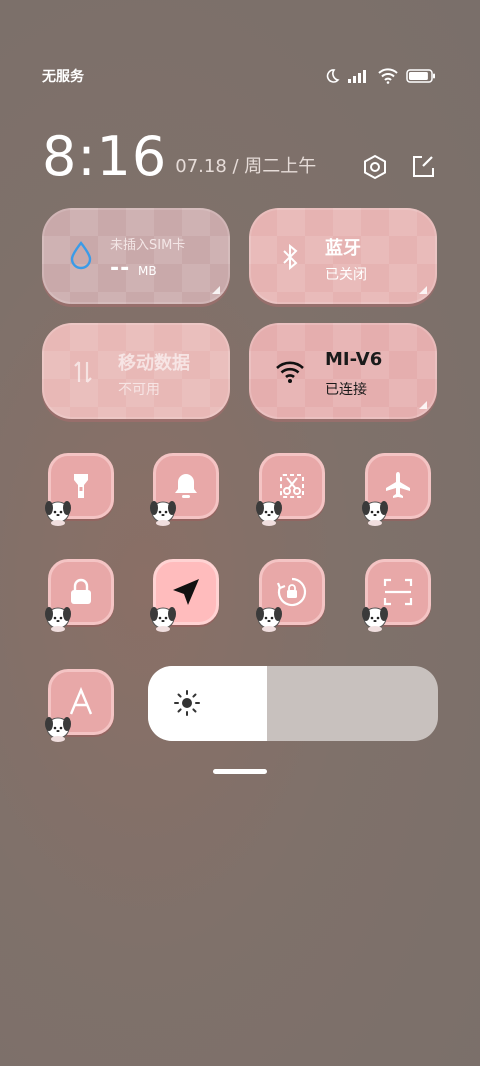 The height and width of the screenshot is (1066, 480). Describe the element at coordinates (239, 154) in the screenshot. I see `clock-row: 8:16 07.18 / 周二上午` at that location.